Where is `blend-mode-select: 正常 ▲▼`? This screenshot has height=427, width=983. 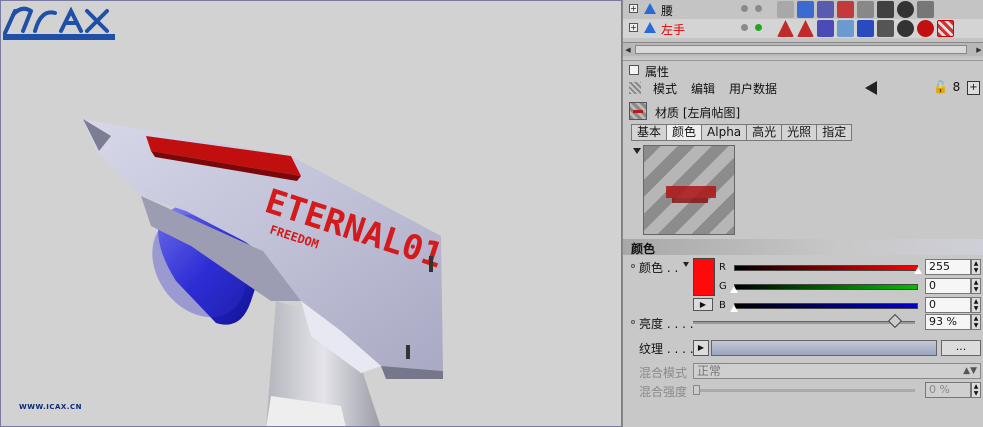 blend-mode-select: 正常 ▲▼ is located at coordinates (837, 371).